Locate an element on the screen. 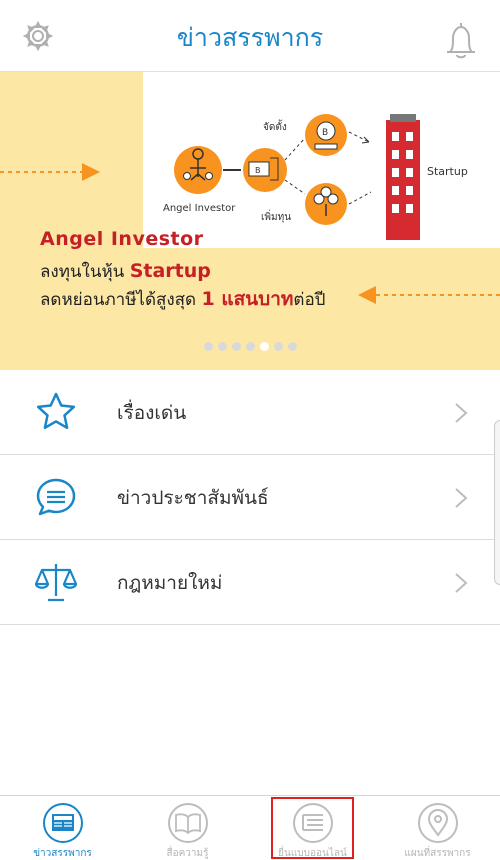 The height and width of the screenshot is (860, 500). banner-line-3: ลดหย่อนภาษีได้สูงสุด 1 แสนบาทต่อปี is located at coordinates (182, 299).